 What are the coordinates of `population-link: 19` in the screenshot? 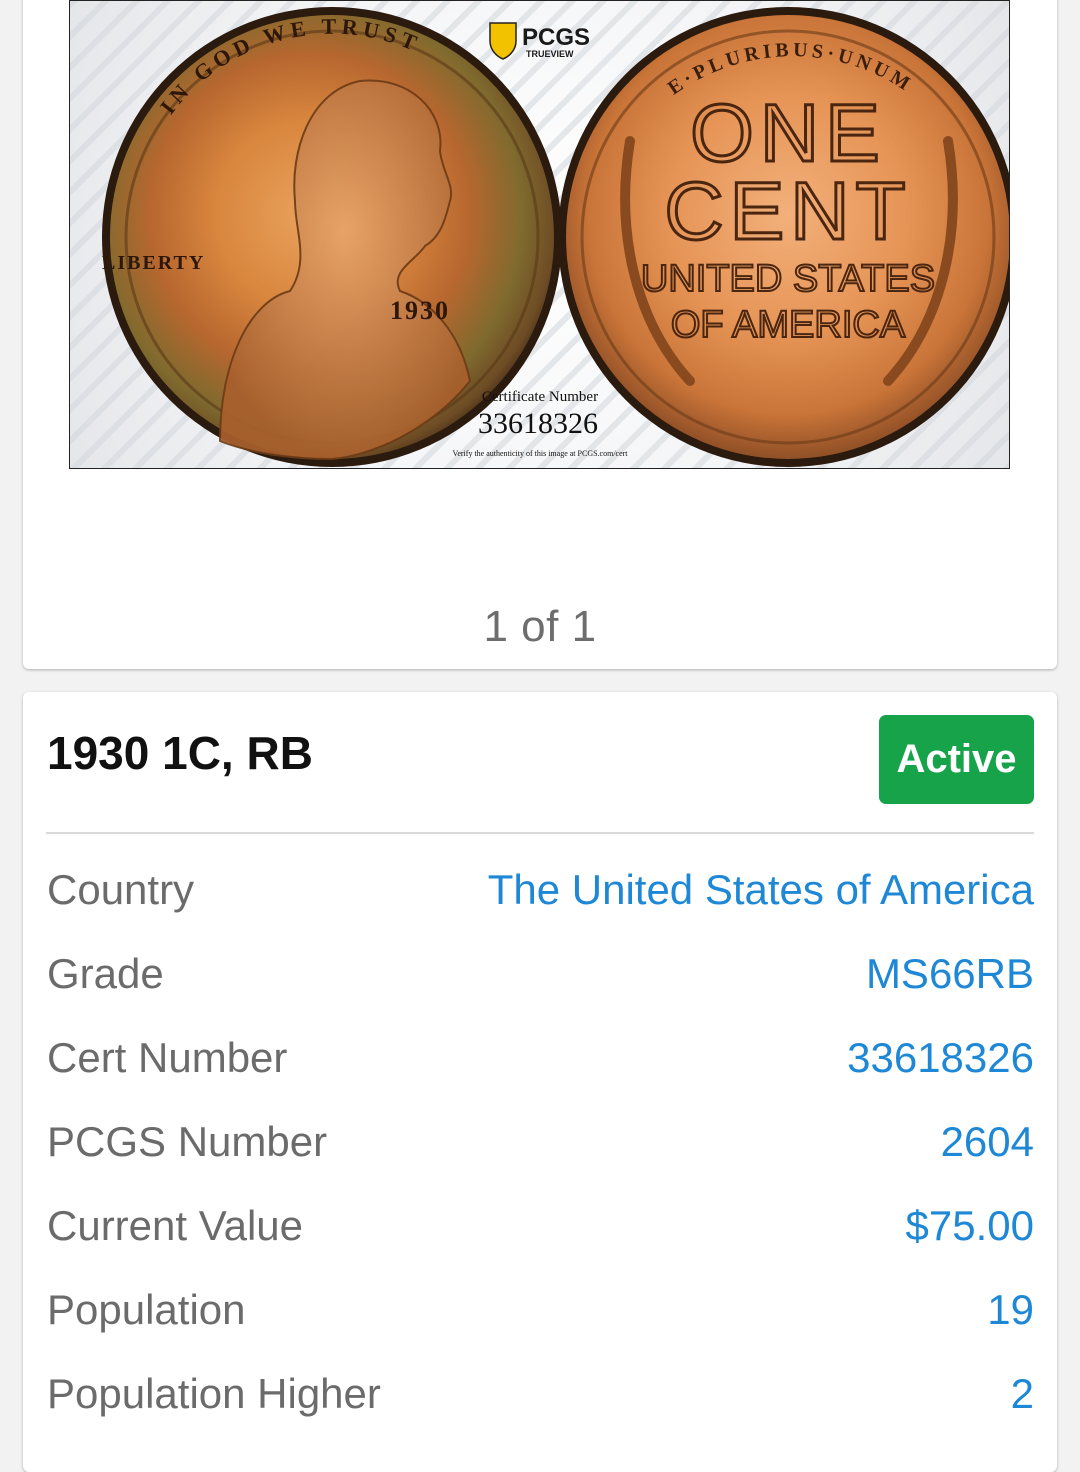 It's located at (1010, 1310).